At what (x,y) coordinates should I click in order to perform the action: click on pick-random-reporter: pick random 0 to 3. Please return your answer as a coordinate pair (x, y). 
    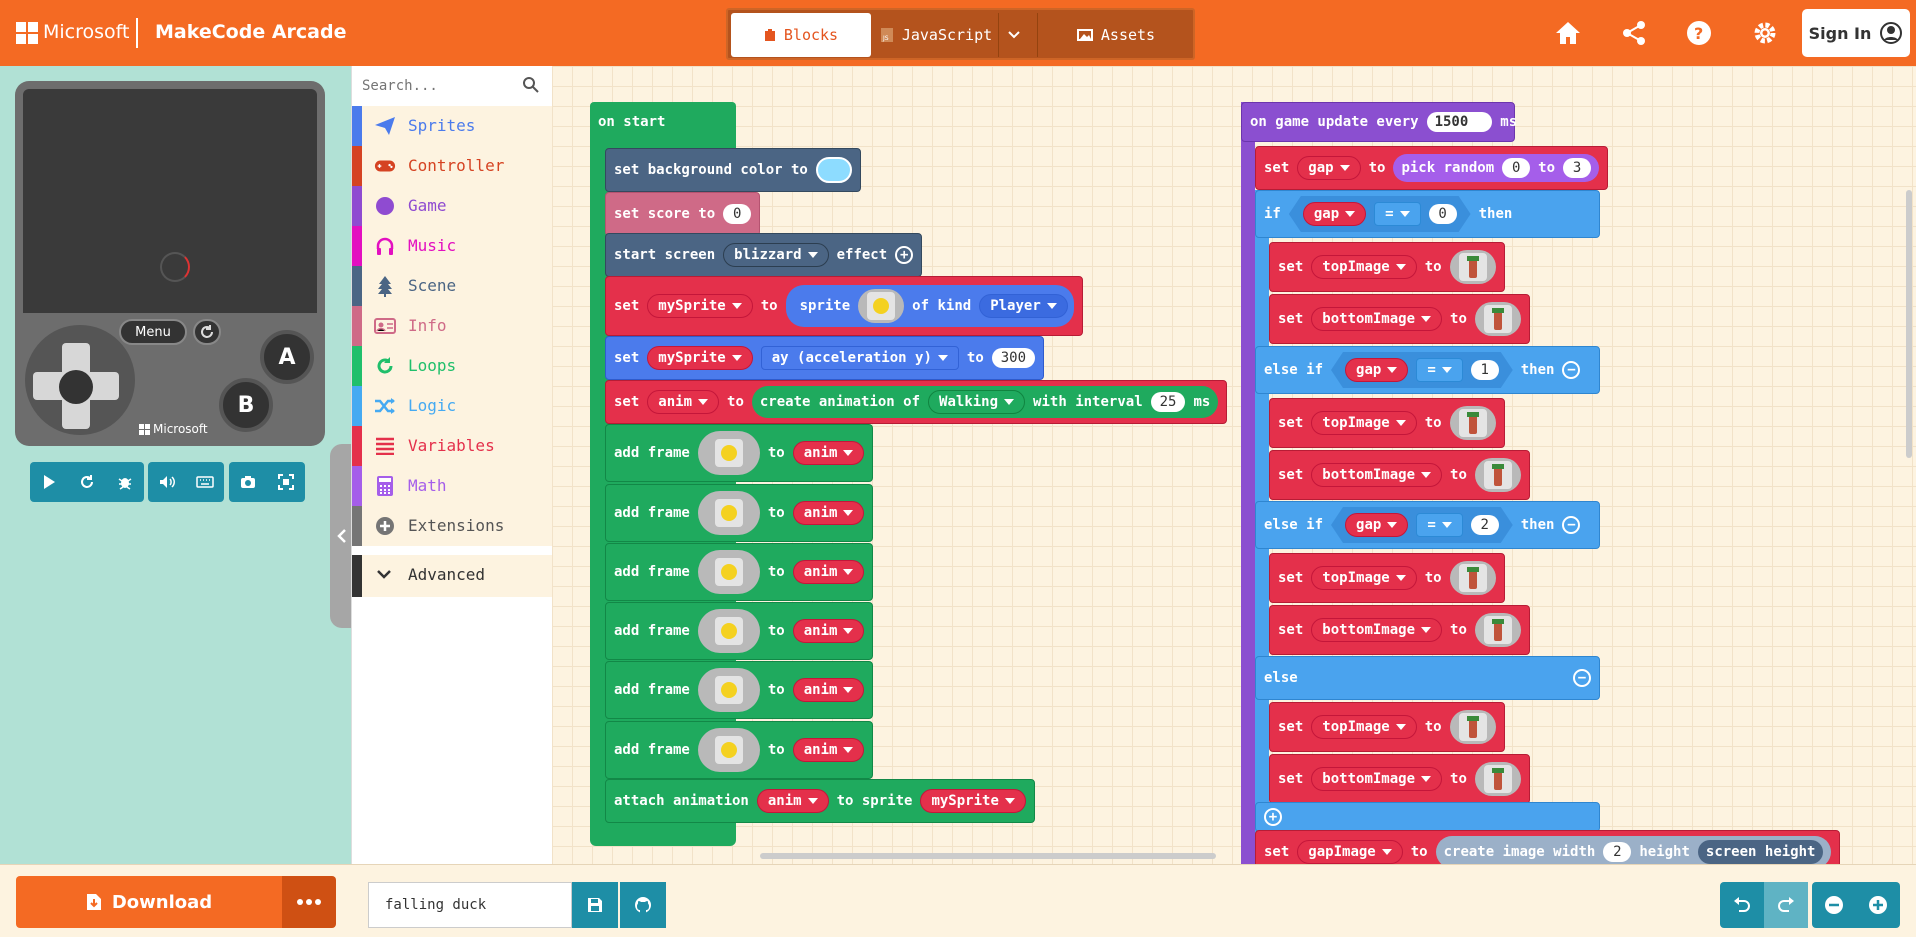
    Looking at the image, I should click on (1496, 168).